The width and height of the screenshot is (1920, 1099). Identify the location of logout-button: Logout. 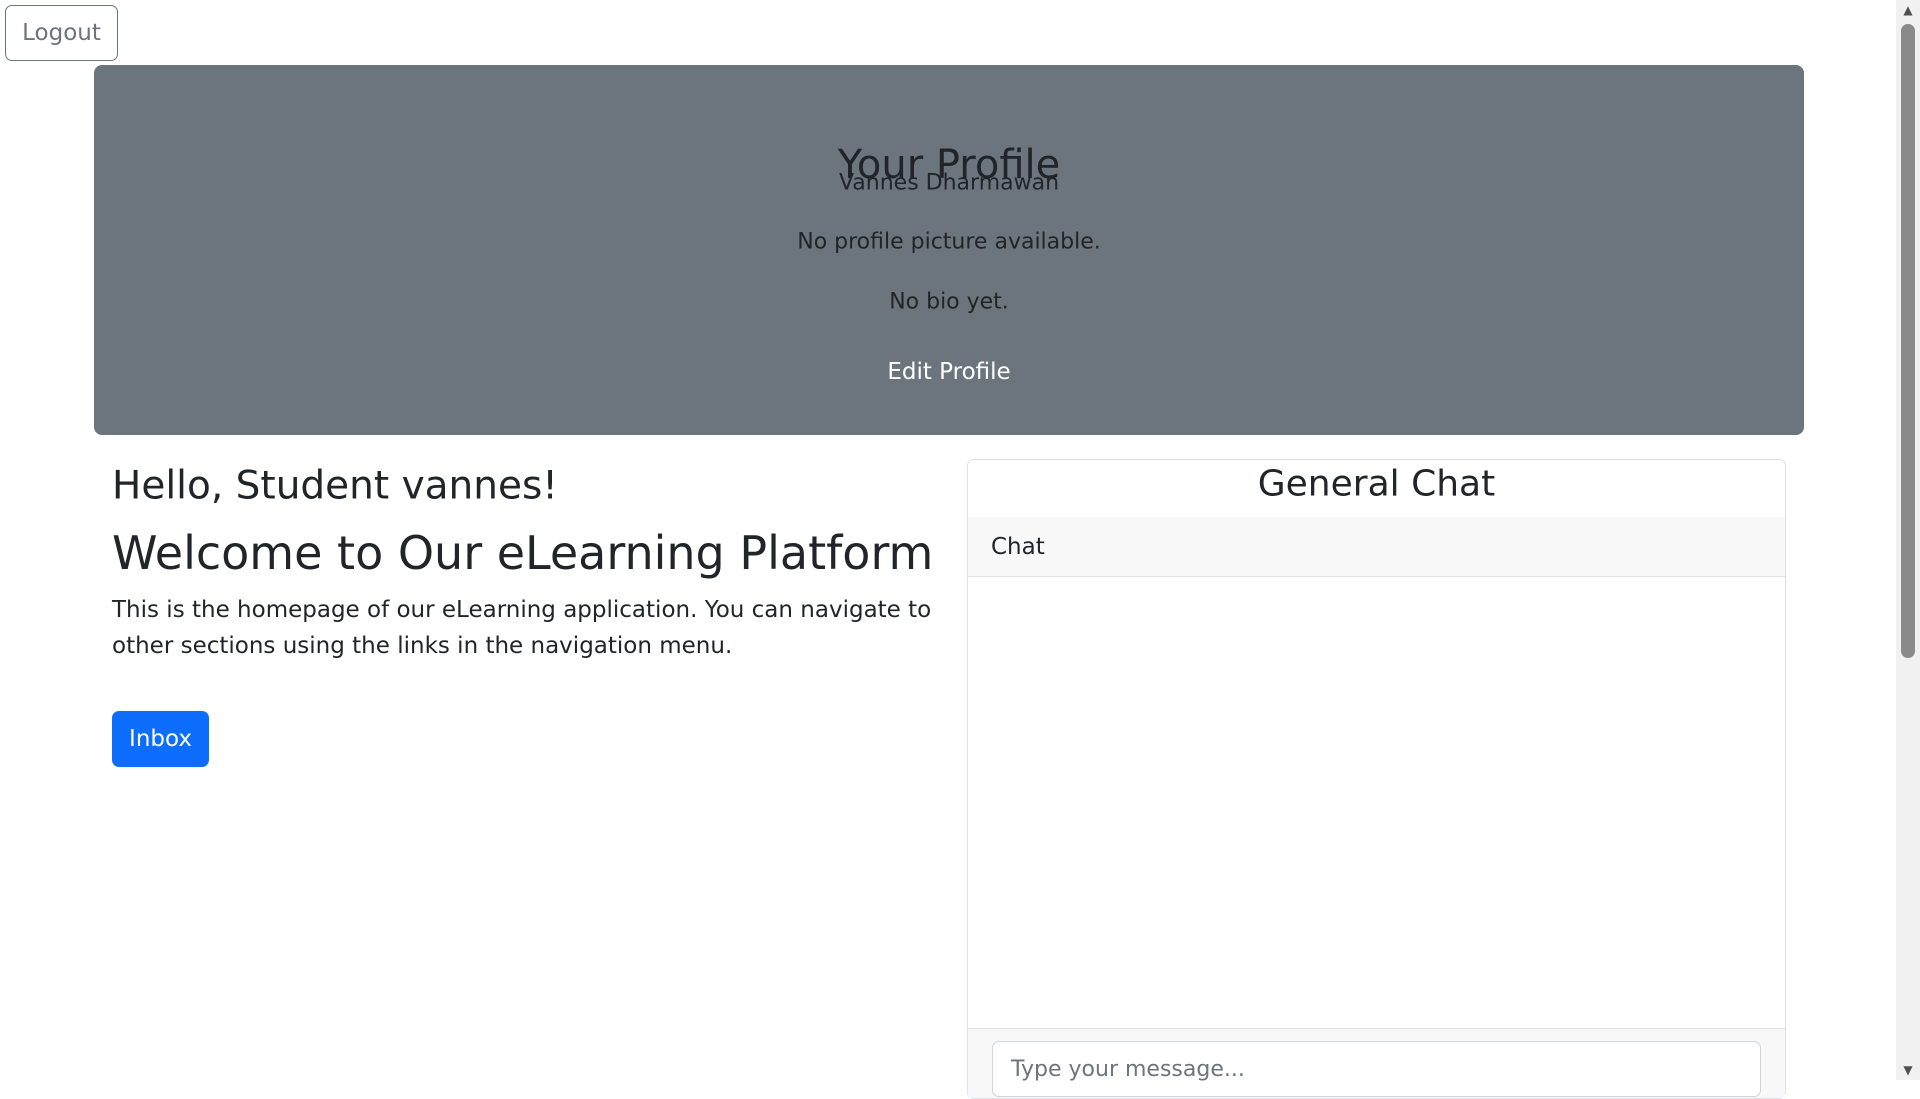
(61, 33).